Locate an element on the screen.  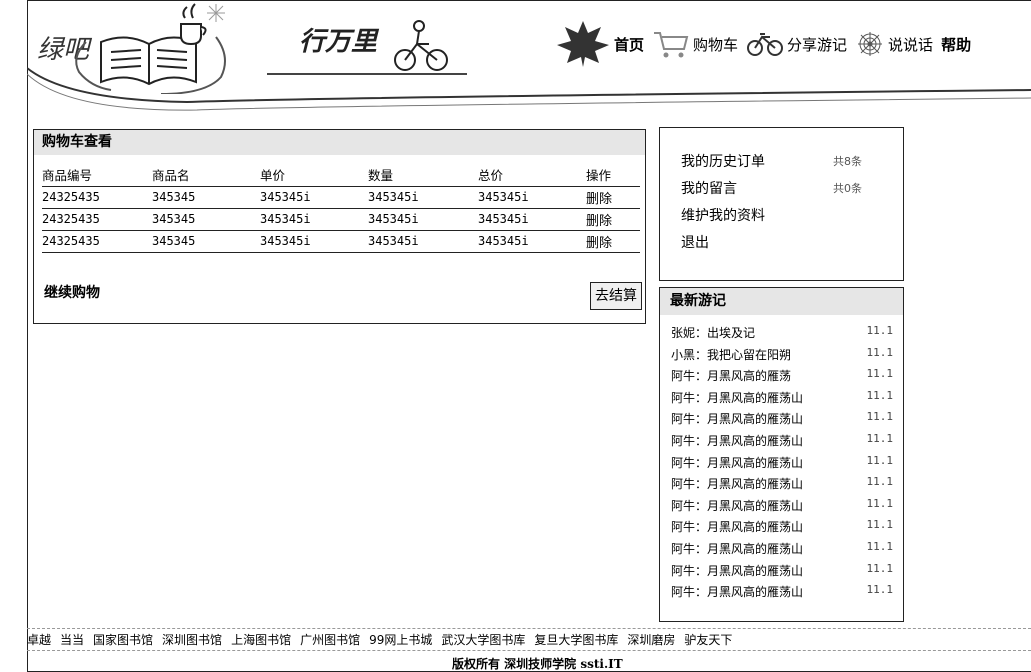
user-menu-messages: 我的留言 共0条 is located at coordinates (771, 191).